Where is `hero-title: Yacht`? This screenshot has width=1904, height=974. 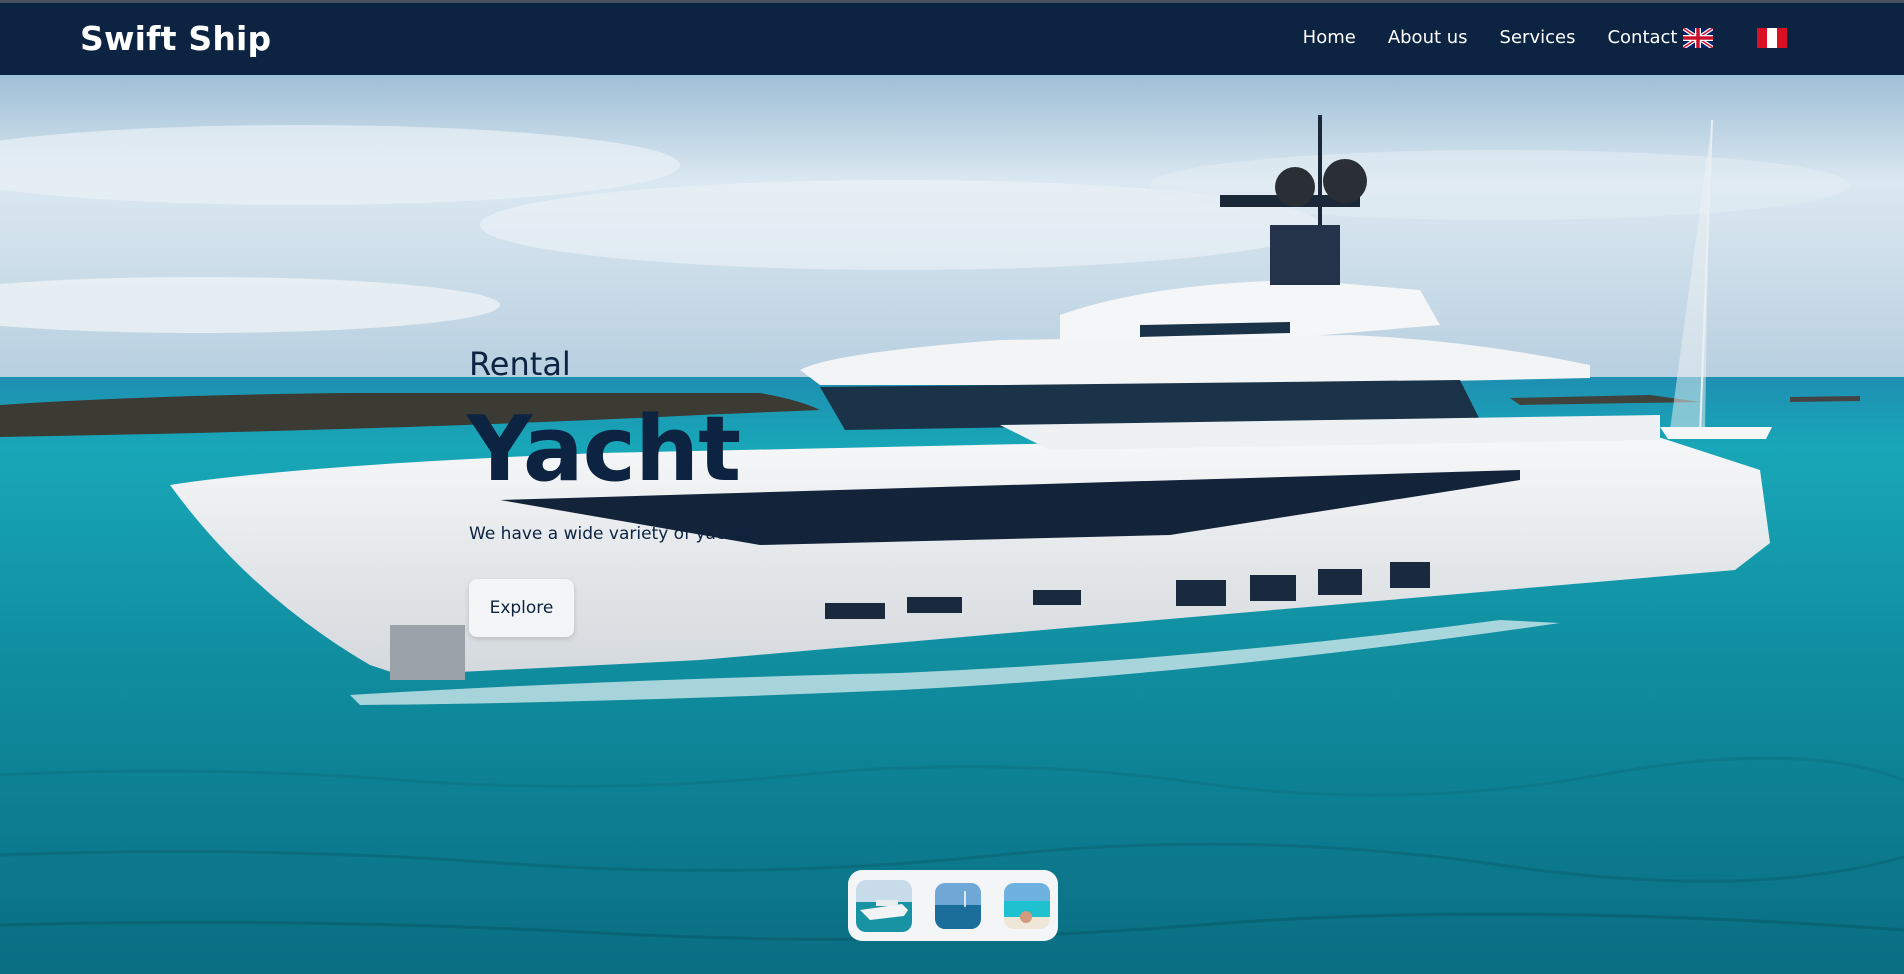
hero-title: Yacht is located at coordinates (604, 449).